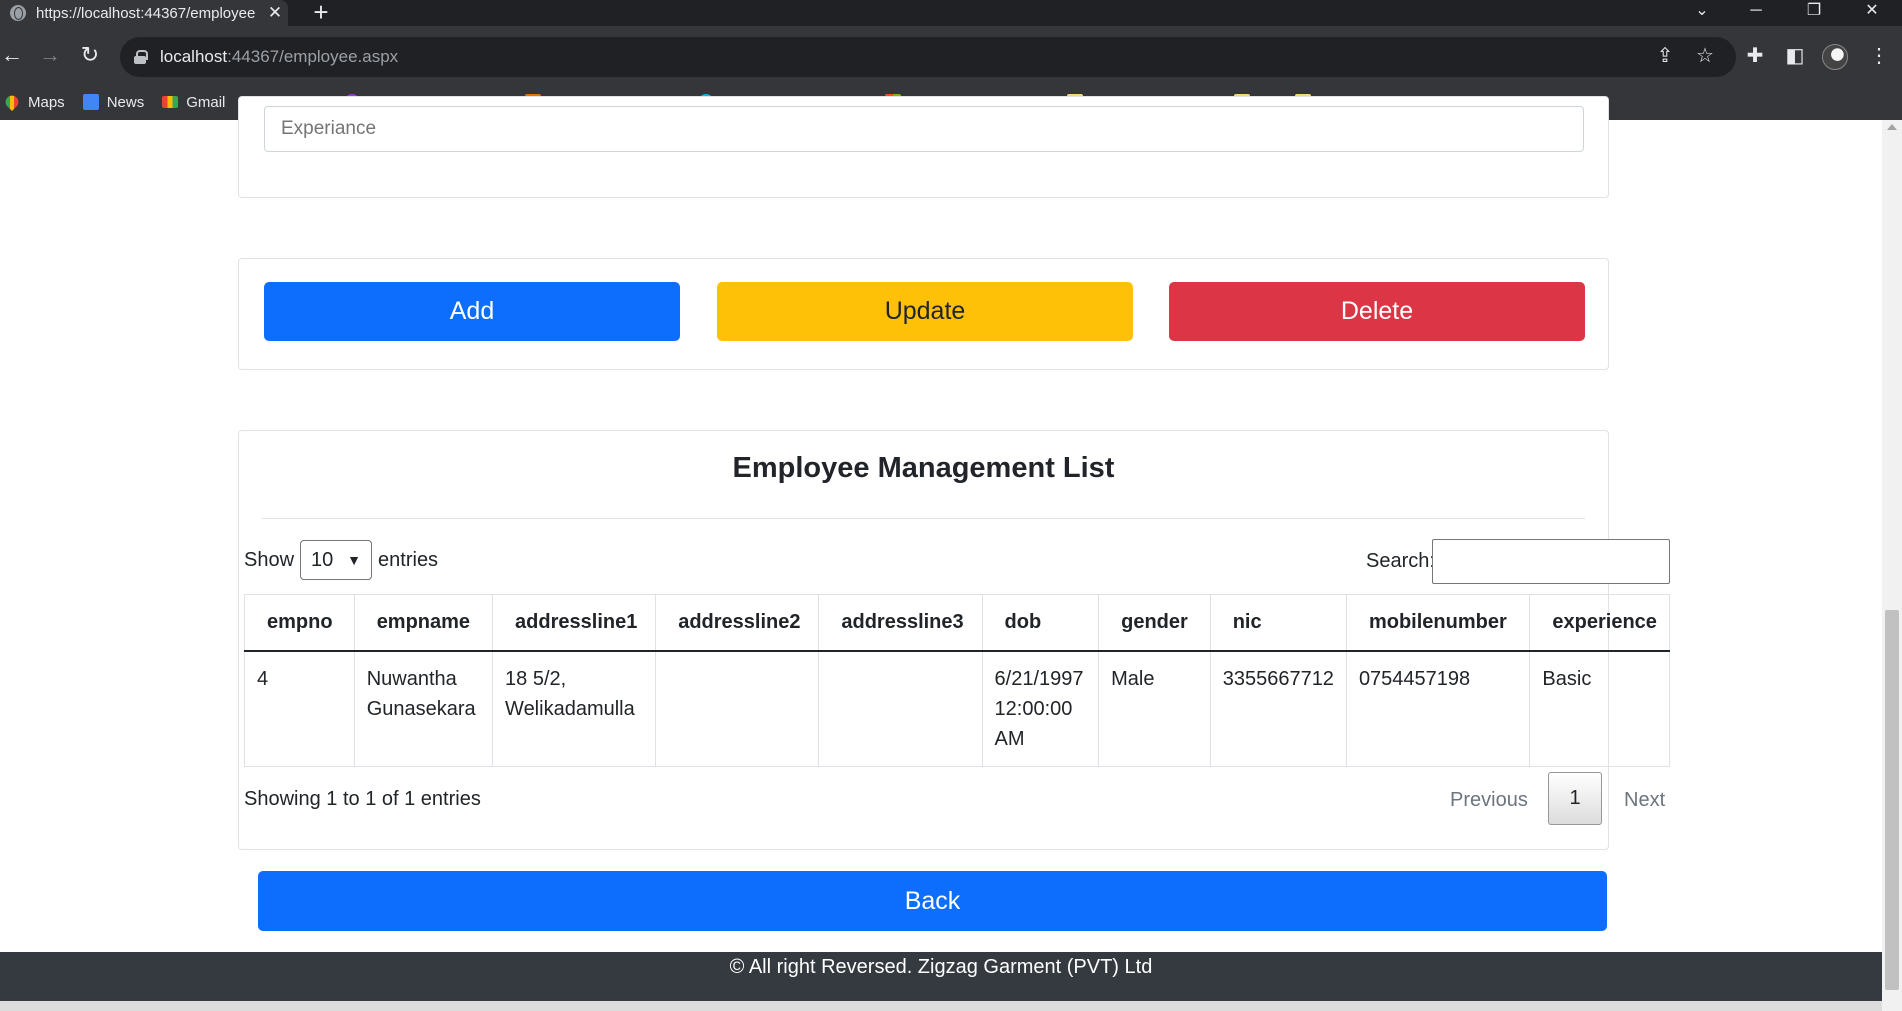 This screenshot has width=1902, height=1011. What do you see at coordinates (1400, 561) in the screenshot?
I see `search-label: Search:` at bounding box center [1400, 561].